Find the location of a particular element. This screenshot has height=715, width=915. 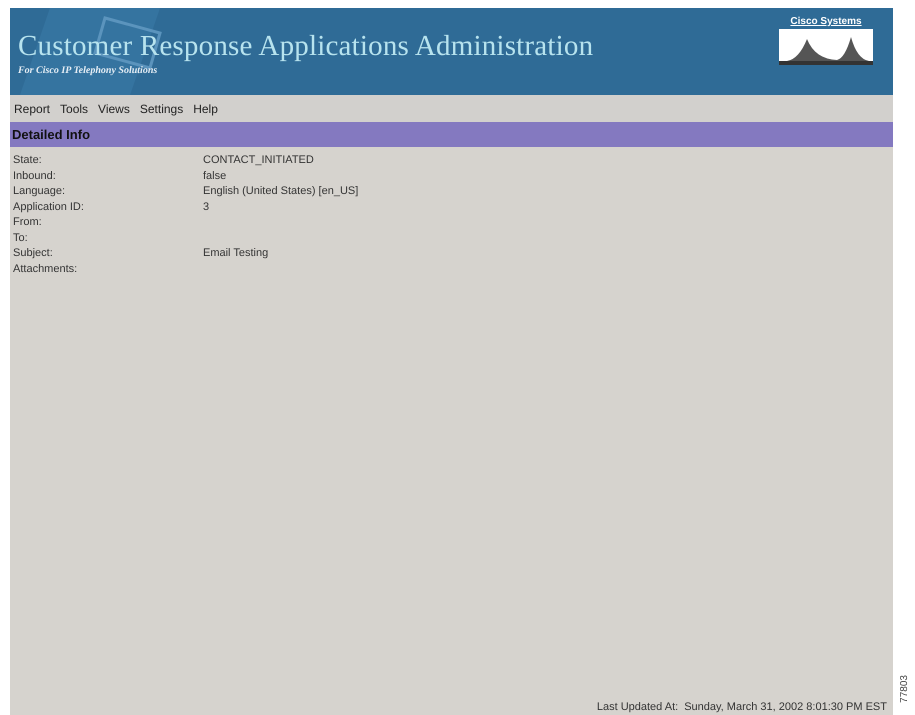

field-value: CONTACT_INITIATED is located at coordinates (259, 160).